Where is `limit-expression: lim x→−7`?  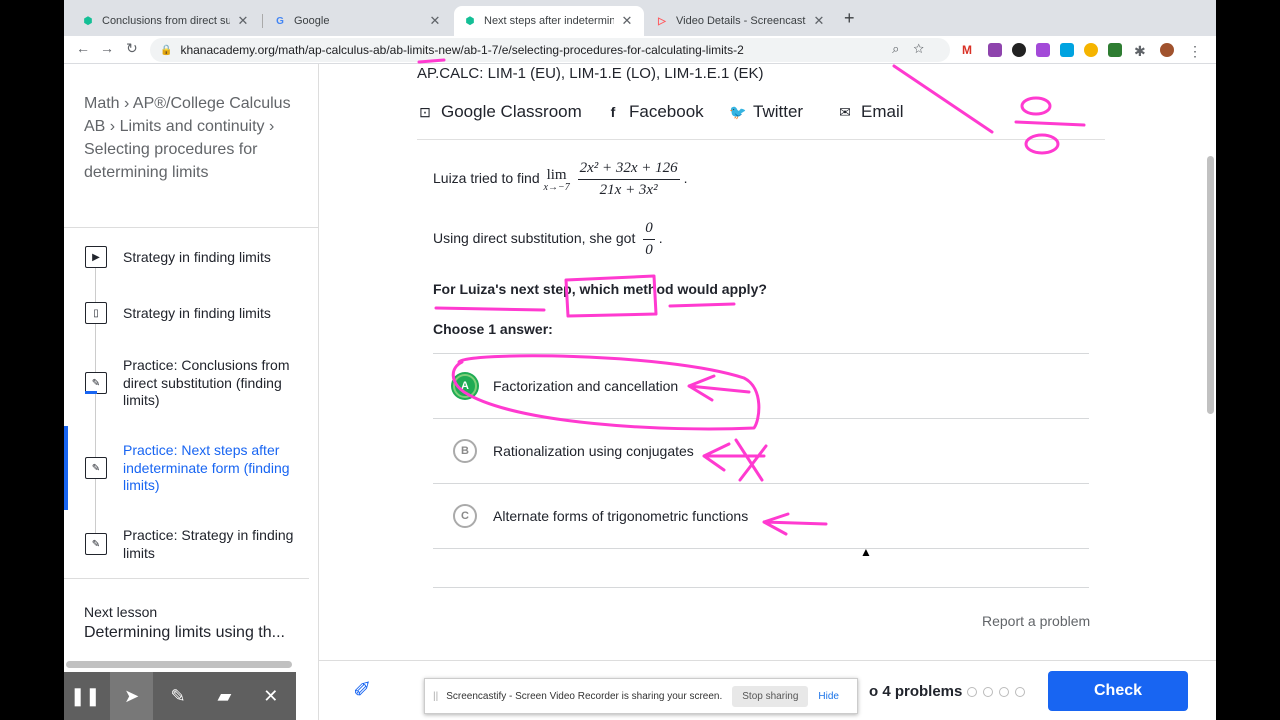
limit-expression: lim x→−7 is located at coordinates (556, 179).